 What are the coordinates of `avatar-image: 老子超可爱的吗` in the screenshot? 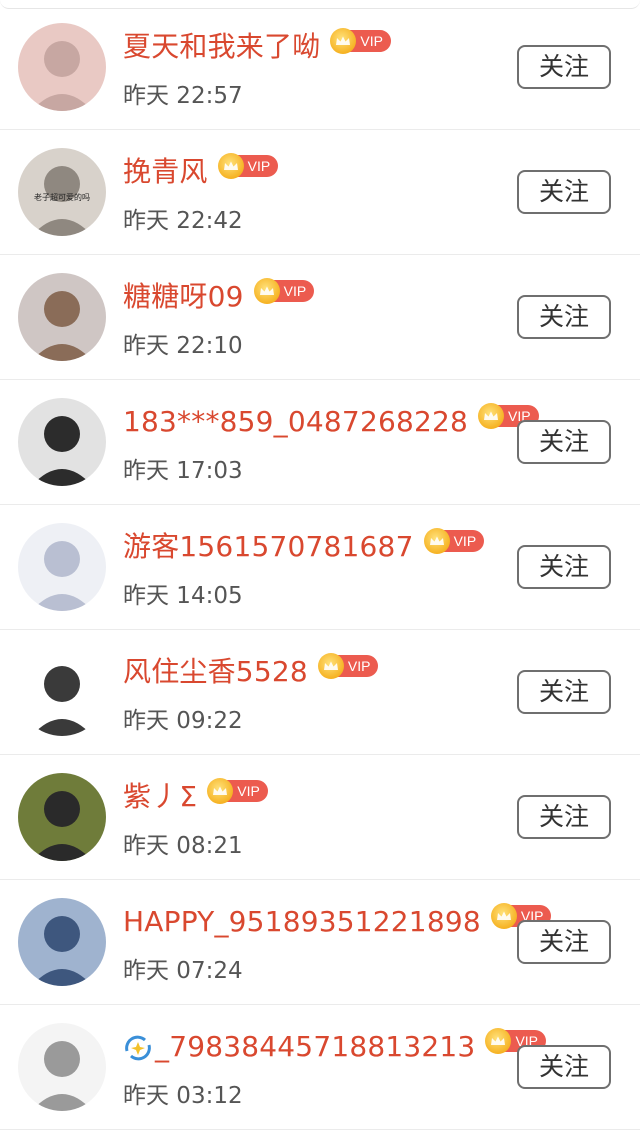 It's located at (62, 192).